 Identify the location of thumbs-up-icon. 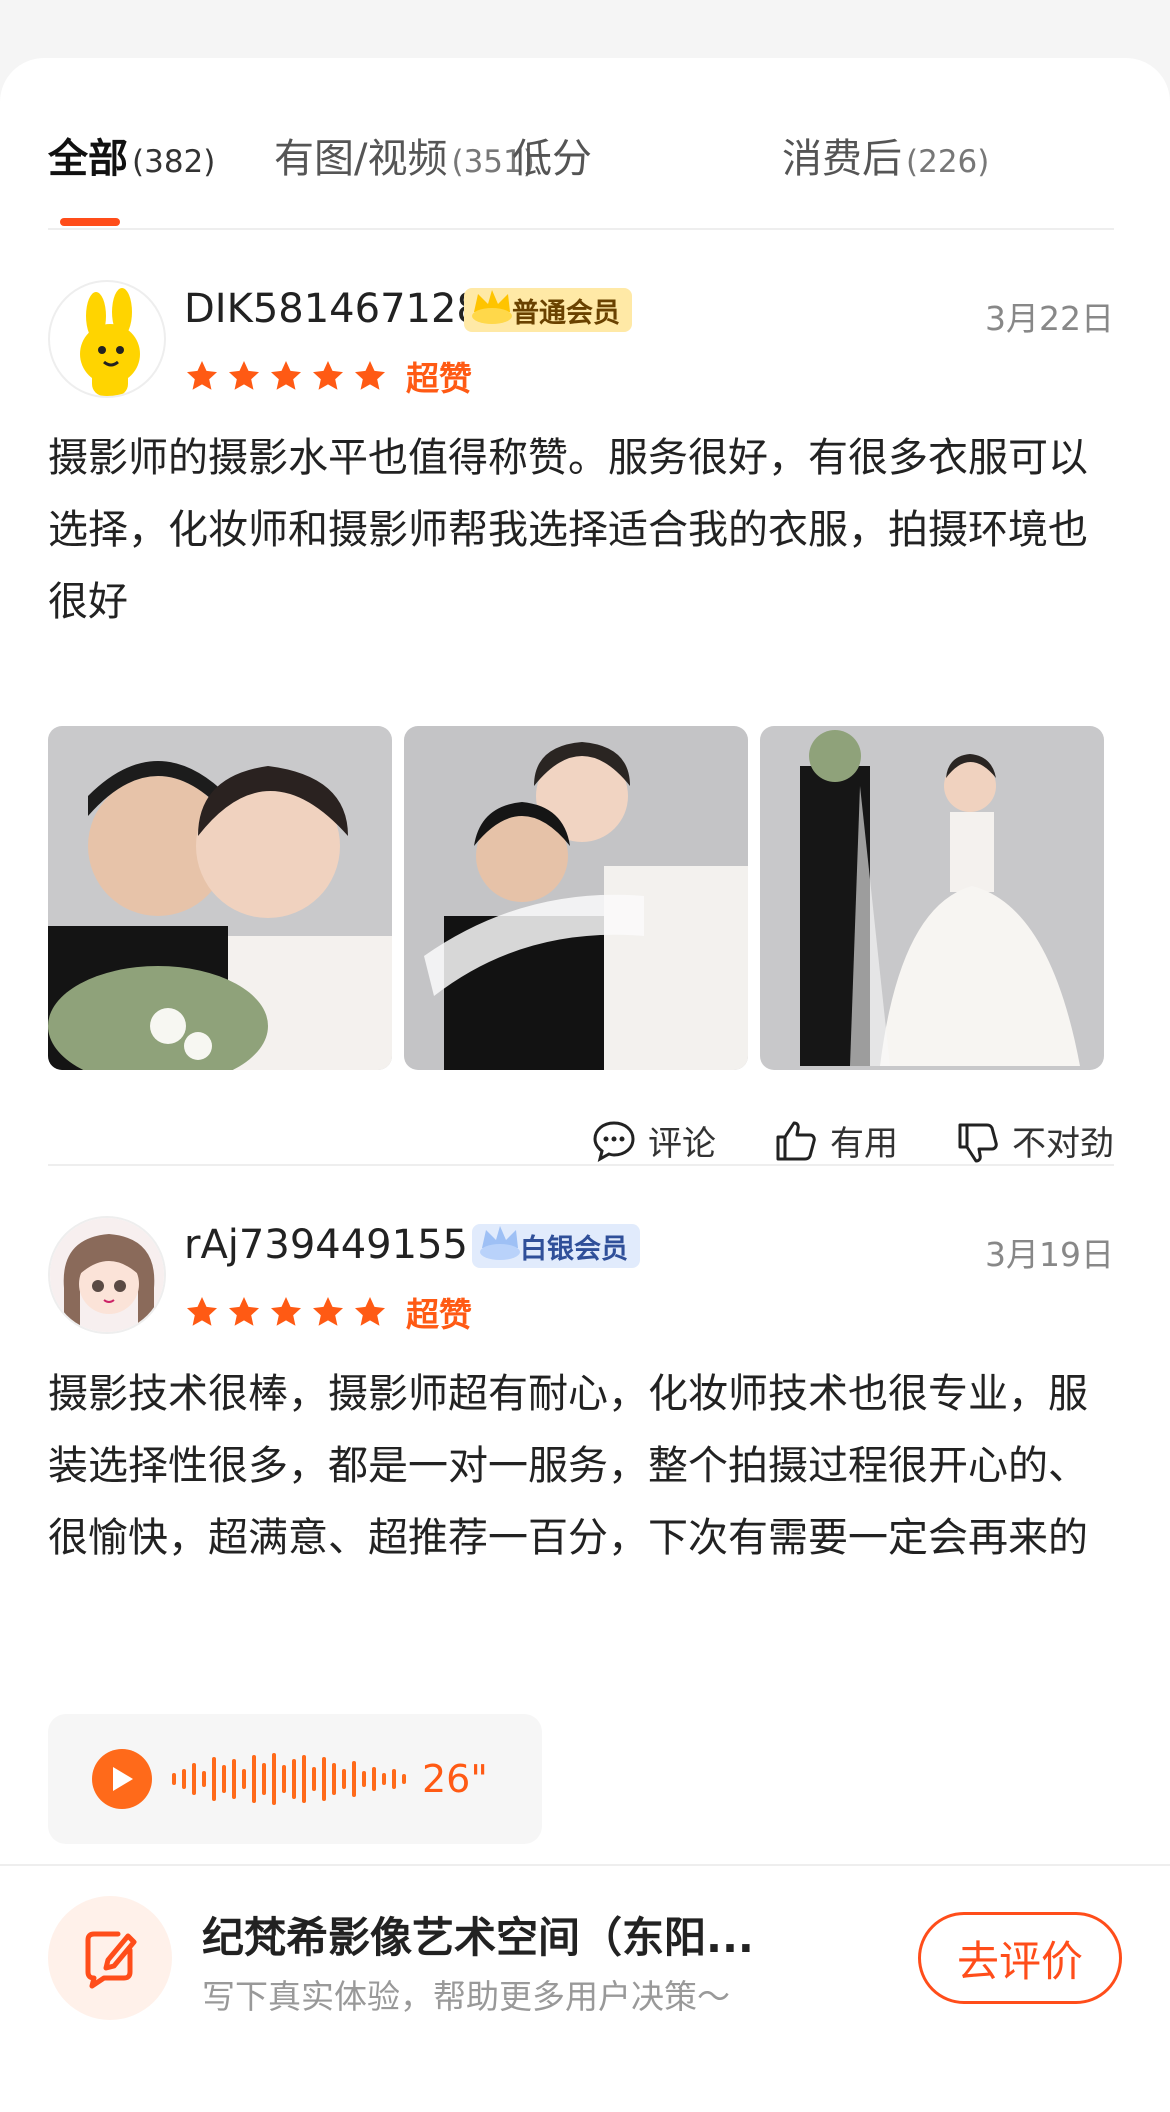
(796, 1140).